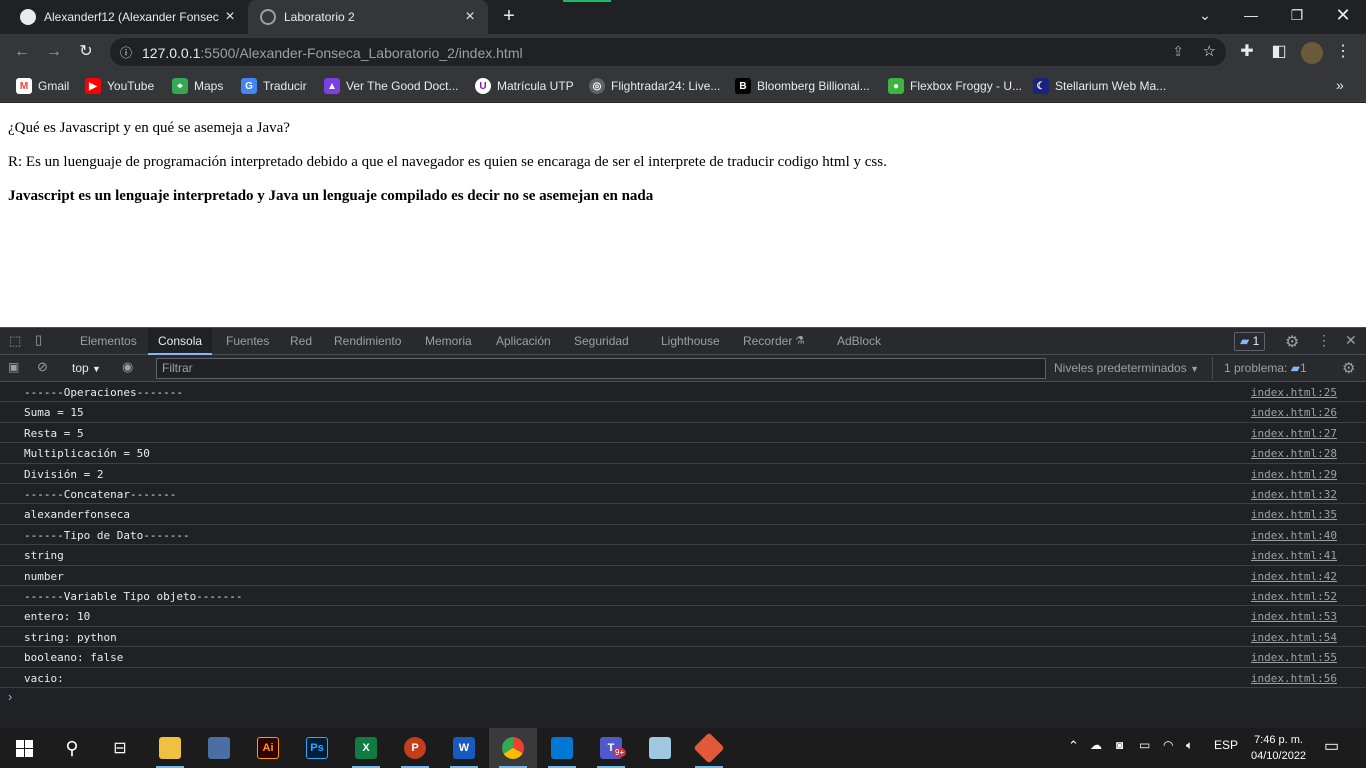  Describe the element at coordinates (1251, 16) in the screenshot. I see `minimize-button: —` at that location.